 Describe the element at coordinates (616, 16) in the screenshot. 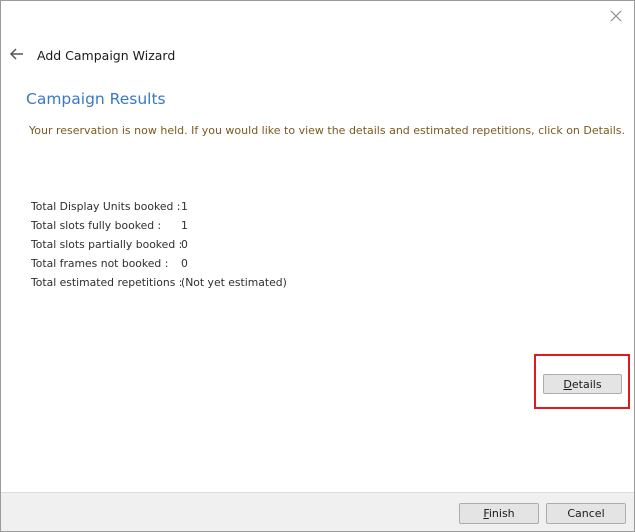

I see `close-icon` at that location.